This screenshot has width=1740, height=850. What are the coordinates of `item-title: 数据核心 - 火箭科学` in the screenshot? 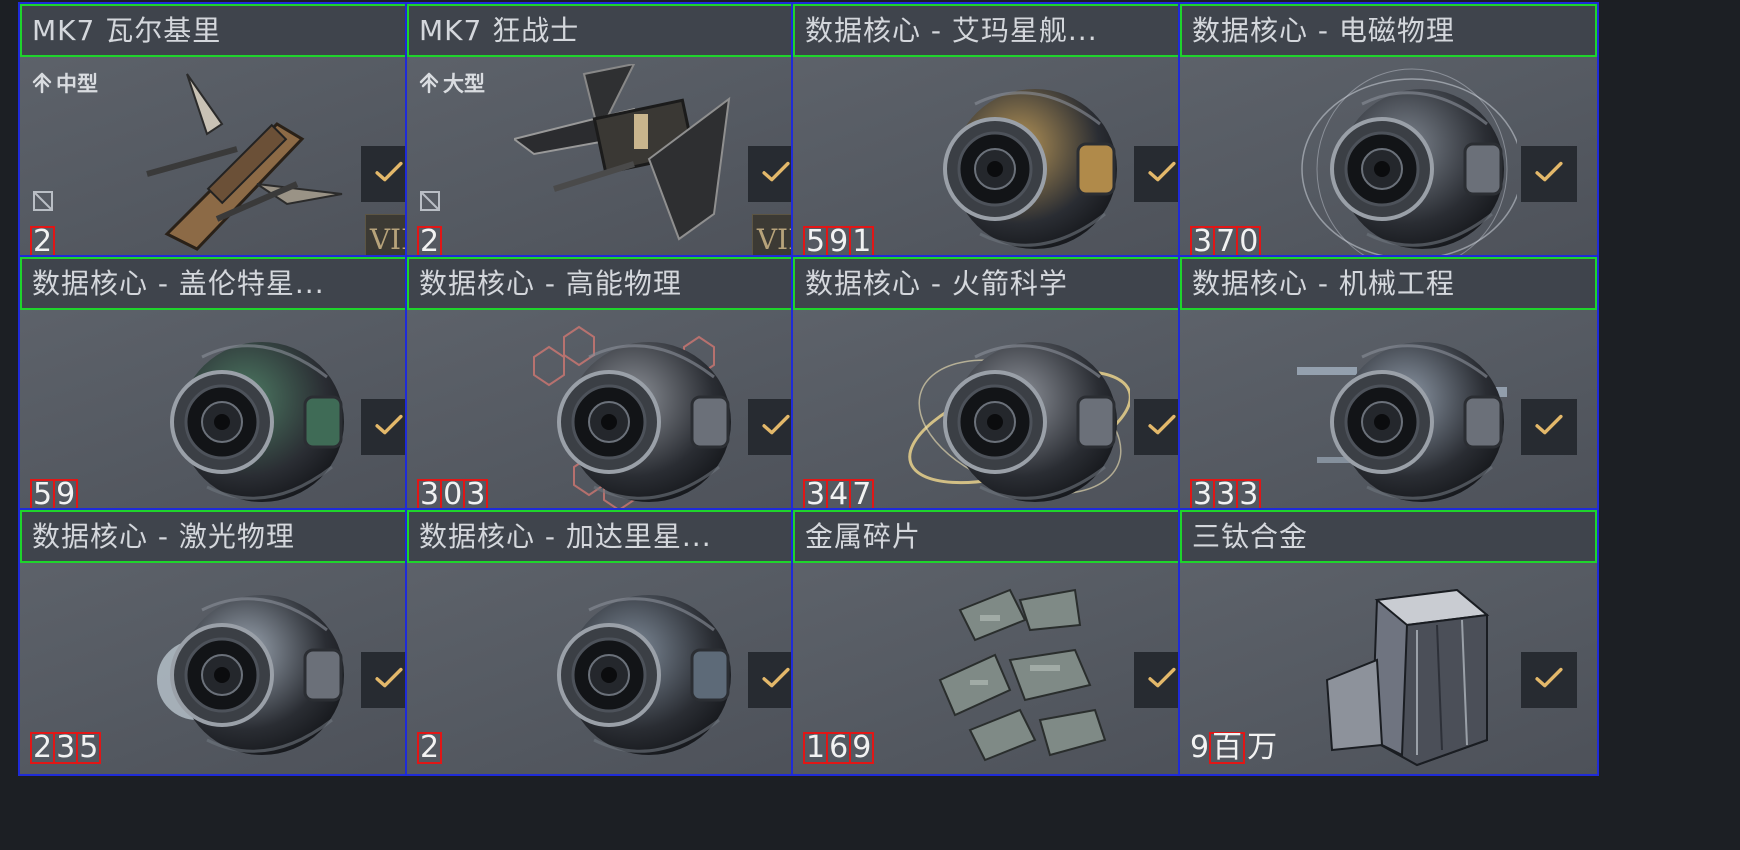 It's located at (1001, 283).